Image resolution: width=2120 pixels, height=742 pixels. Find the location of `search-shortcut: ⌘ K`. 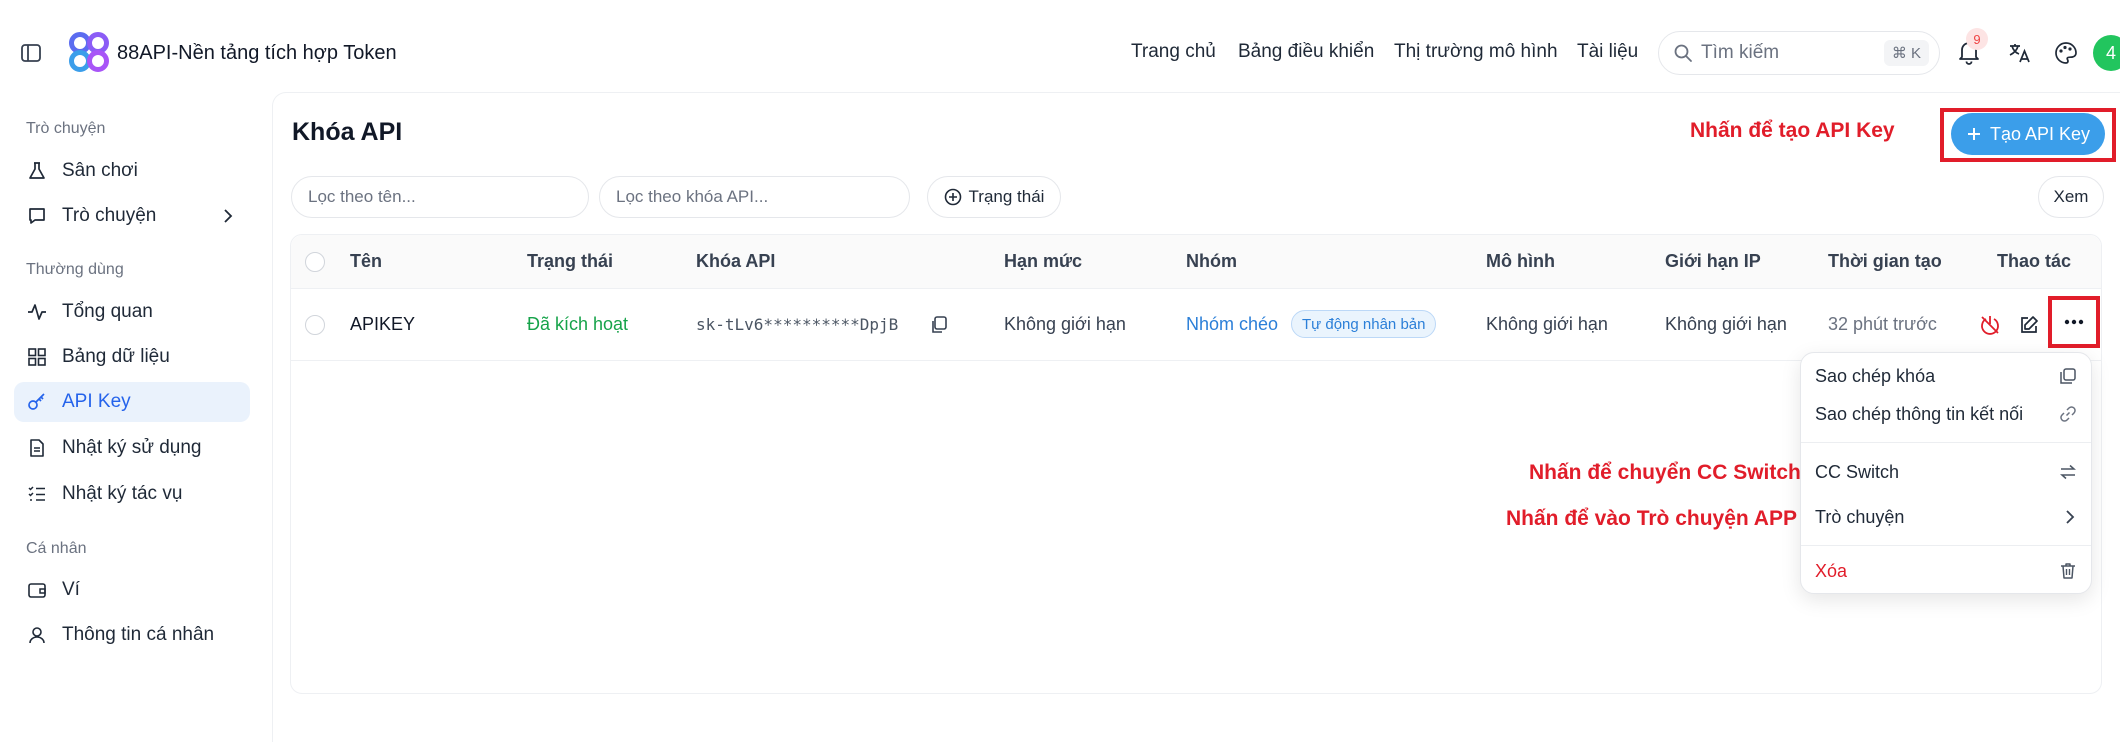

search-shortcut: ⌘ K is located at coordinates (1906, 53).